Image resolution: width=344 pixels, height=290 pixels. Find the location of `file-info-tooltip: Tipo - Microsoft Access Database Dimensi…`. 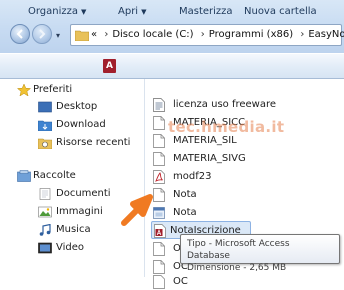

file-info-tooltip: Tipo - Microsoft Access Database Dimensi… is located at coordinates (260, 253).